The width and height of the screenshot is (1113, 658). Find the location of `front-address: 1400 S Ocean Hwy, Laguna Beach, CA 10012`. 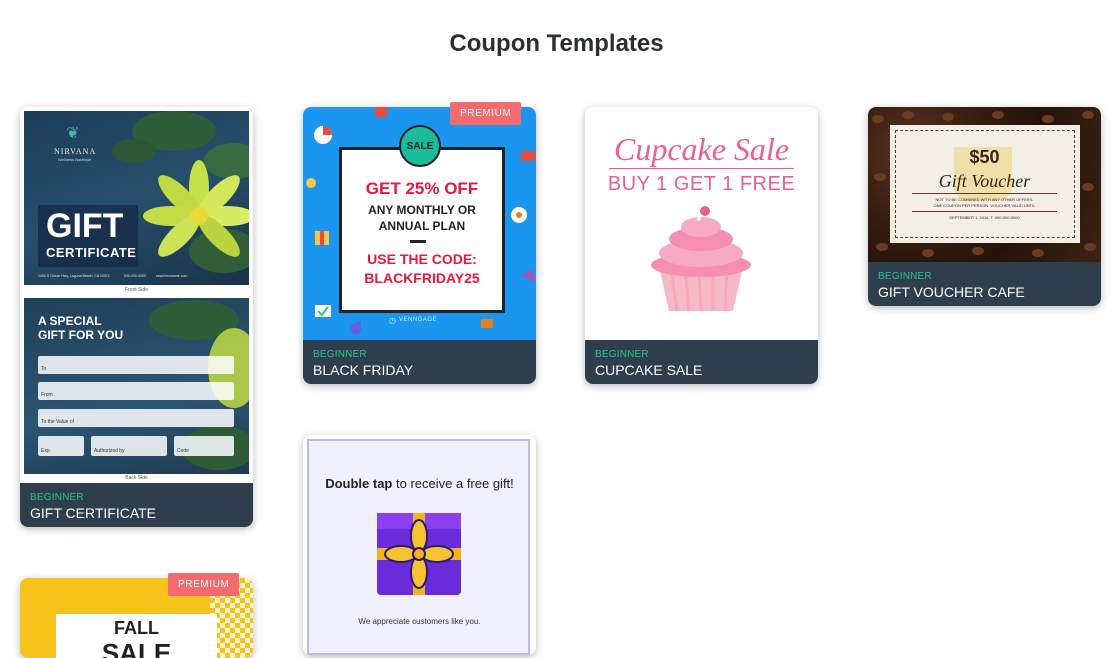

front-address: 1400 S Ocean Hwy, Laguna Beach, CA 10012 is located at coordinates (74, 276).